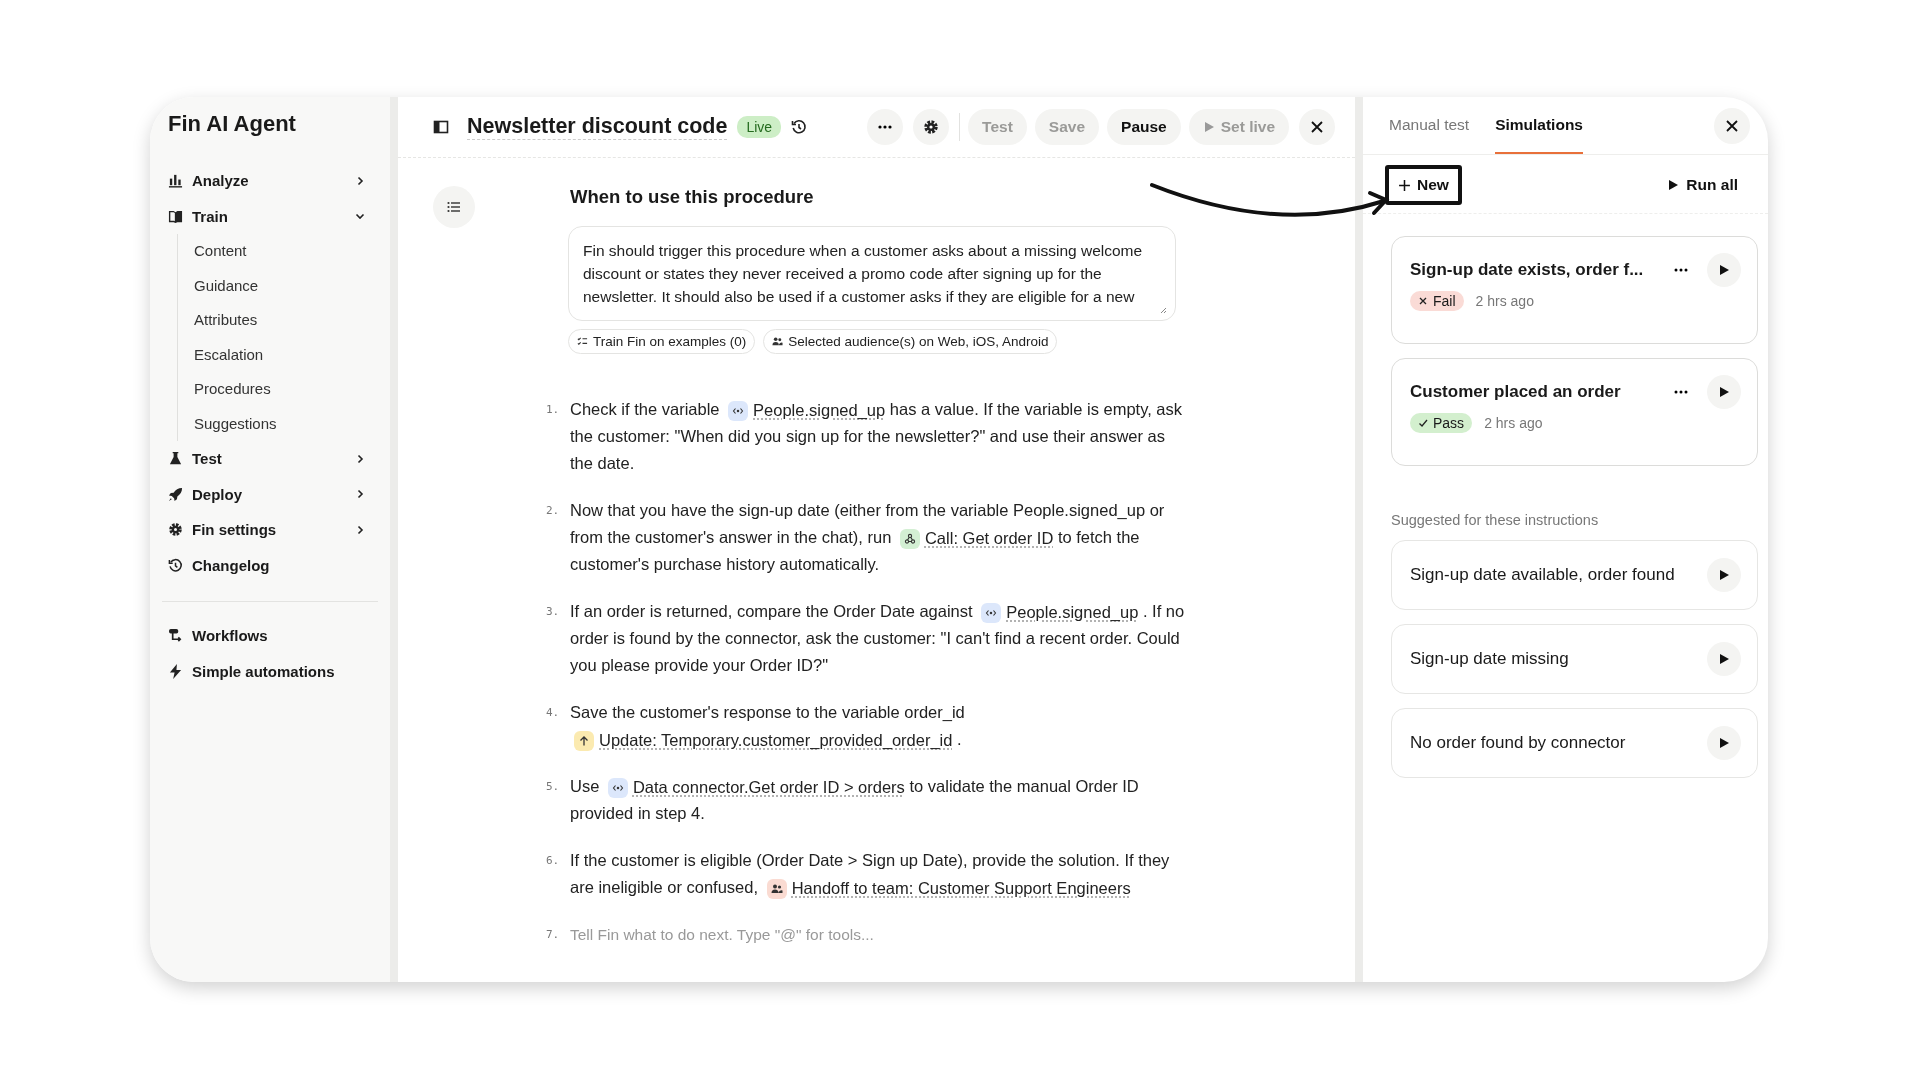 The height and width of the screenshot is (1080, 1920). What do you see at coordinates (553, 511) in the screenshot?
I see `step-number: 2.` at bounding box center [553, 511].